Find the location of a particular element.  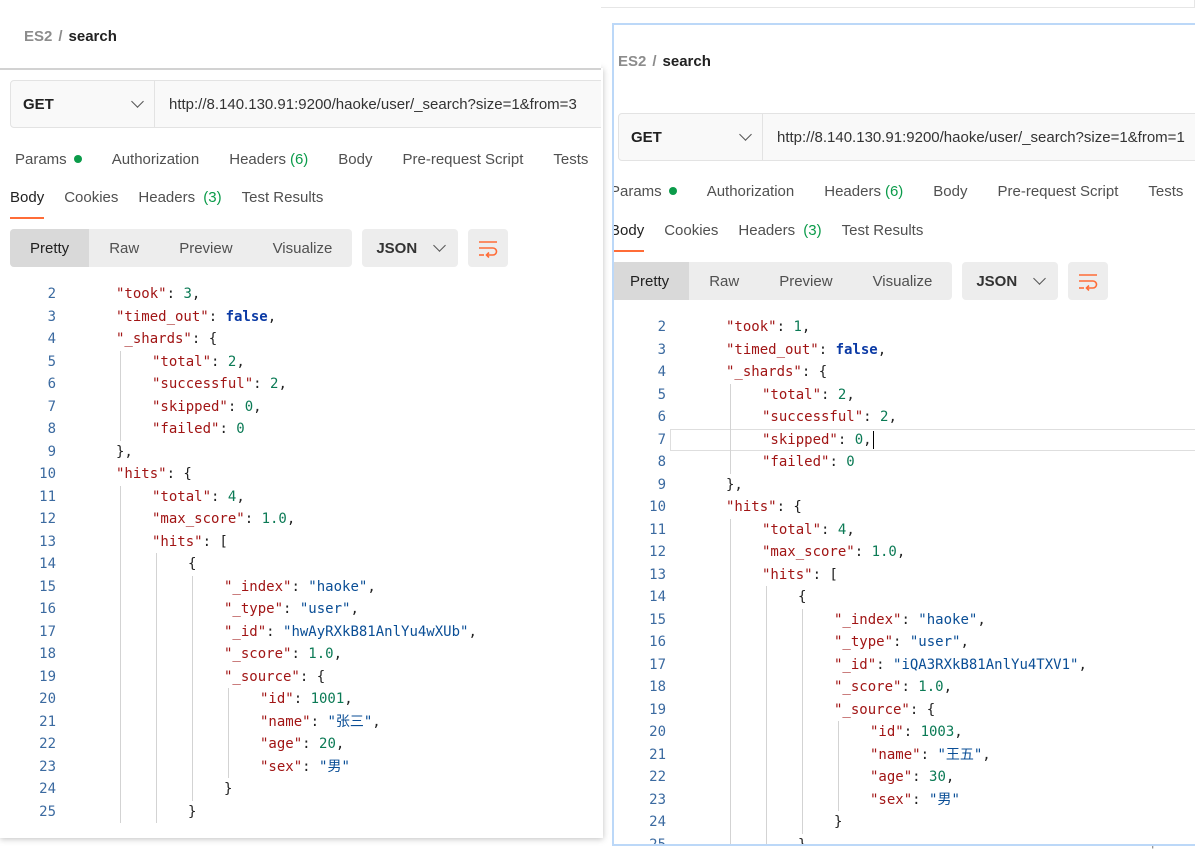

tab-headers-label: Headers is located at coordinates (257, 159).